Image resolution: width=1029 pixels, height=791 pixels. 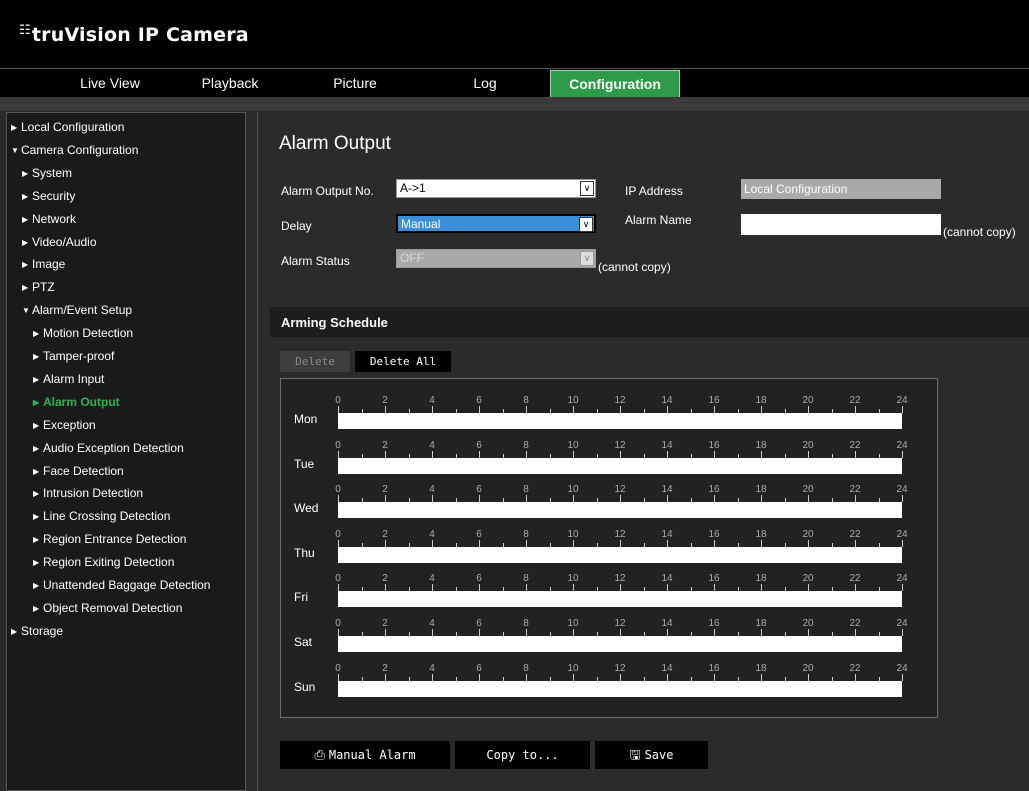 I want to click on schedule-bar-sat, so click(x=620, y=644).